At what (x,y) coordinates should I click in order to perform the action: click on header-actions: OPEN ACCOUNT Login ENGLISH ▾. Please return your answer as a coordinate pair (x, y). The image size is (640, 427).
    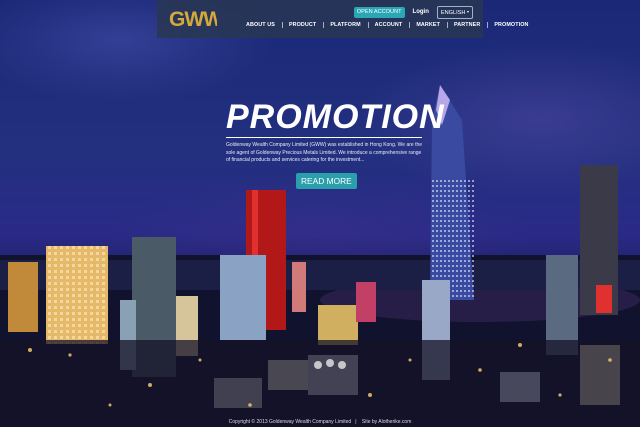
    Looking at the image, I should click on (413, 12).